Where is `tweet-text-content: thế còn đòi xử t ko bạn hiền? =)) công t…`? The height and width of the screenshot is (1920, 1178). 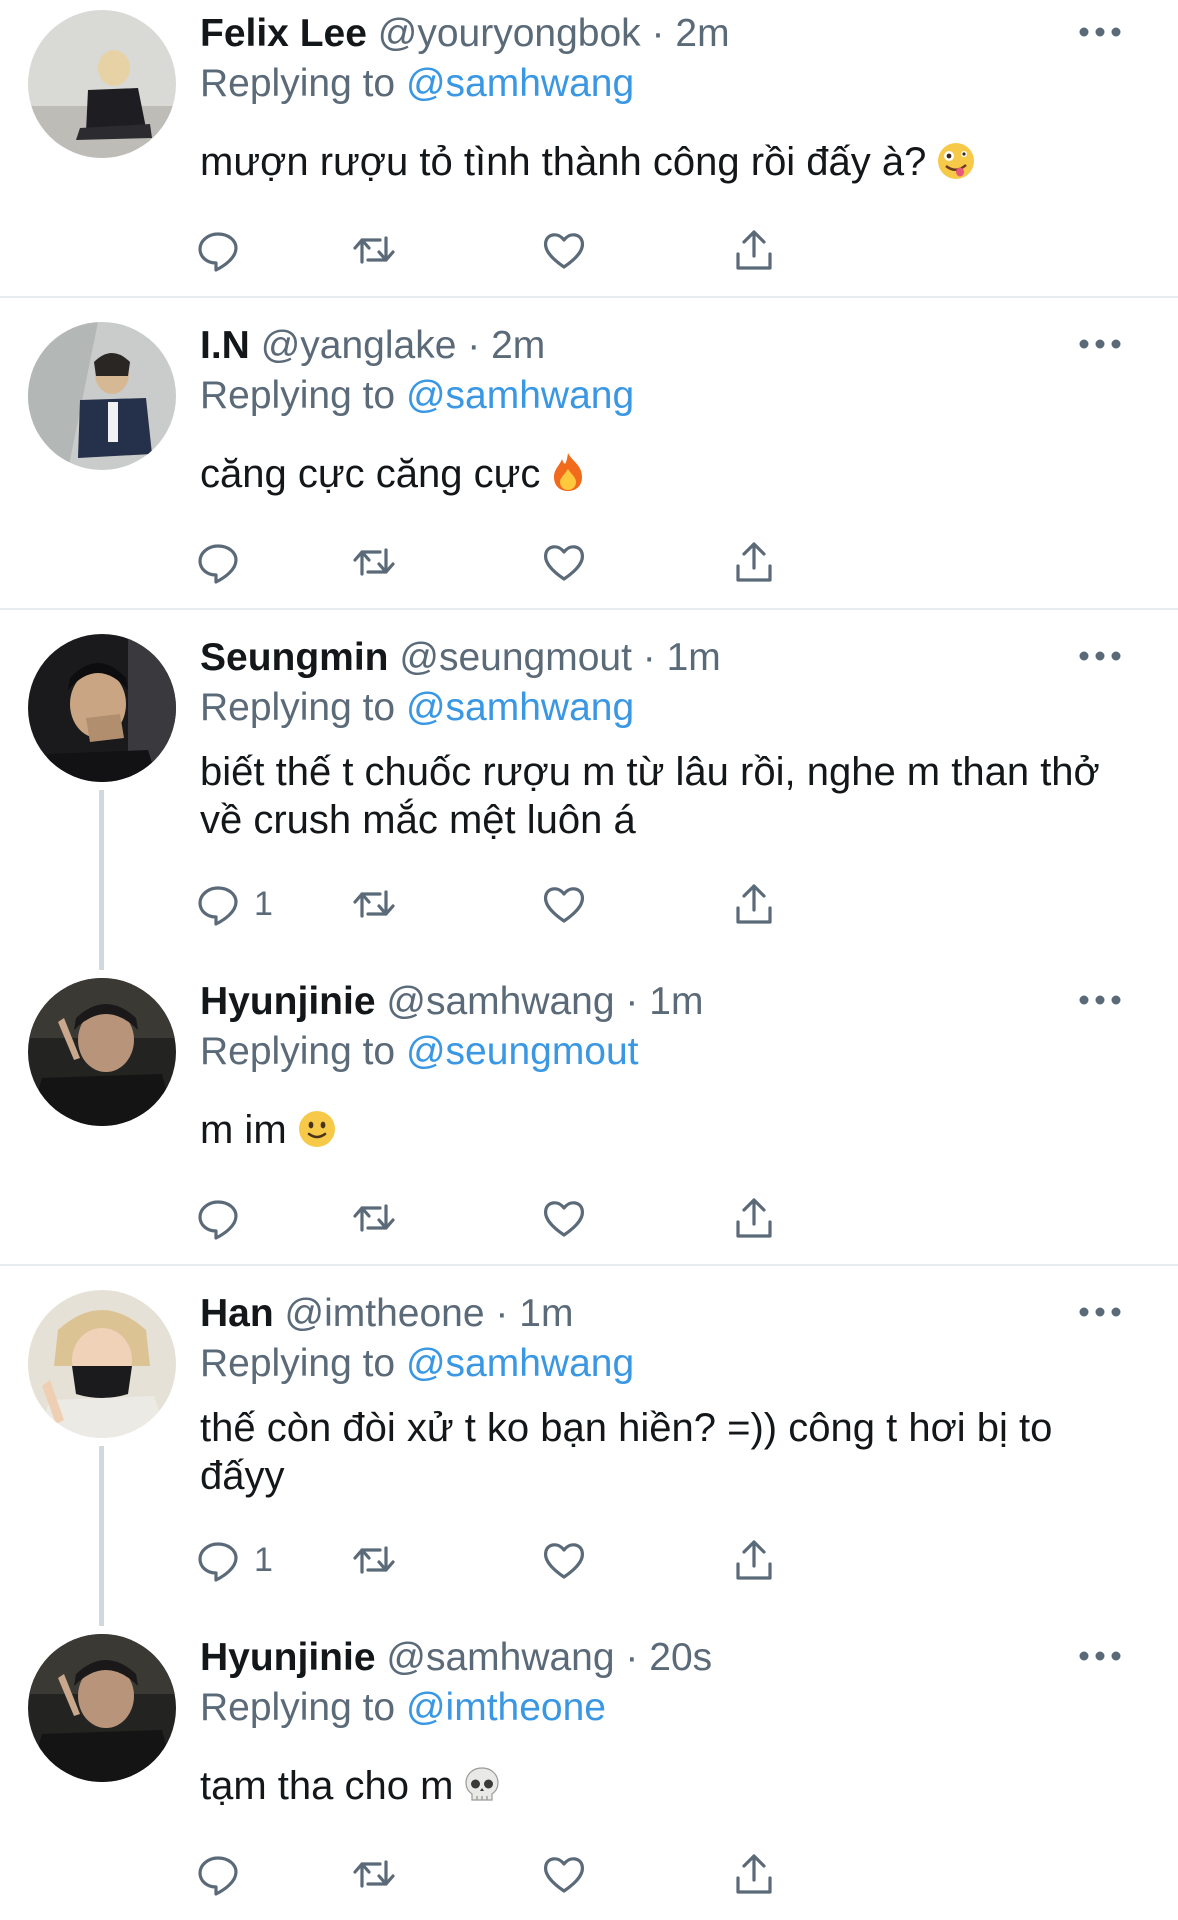 tweet-text-content: thế còn đòi xử t ko bạn hiền? =)) công t… is located at coordinates (626, 1452).